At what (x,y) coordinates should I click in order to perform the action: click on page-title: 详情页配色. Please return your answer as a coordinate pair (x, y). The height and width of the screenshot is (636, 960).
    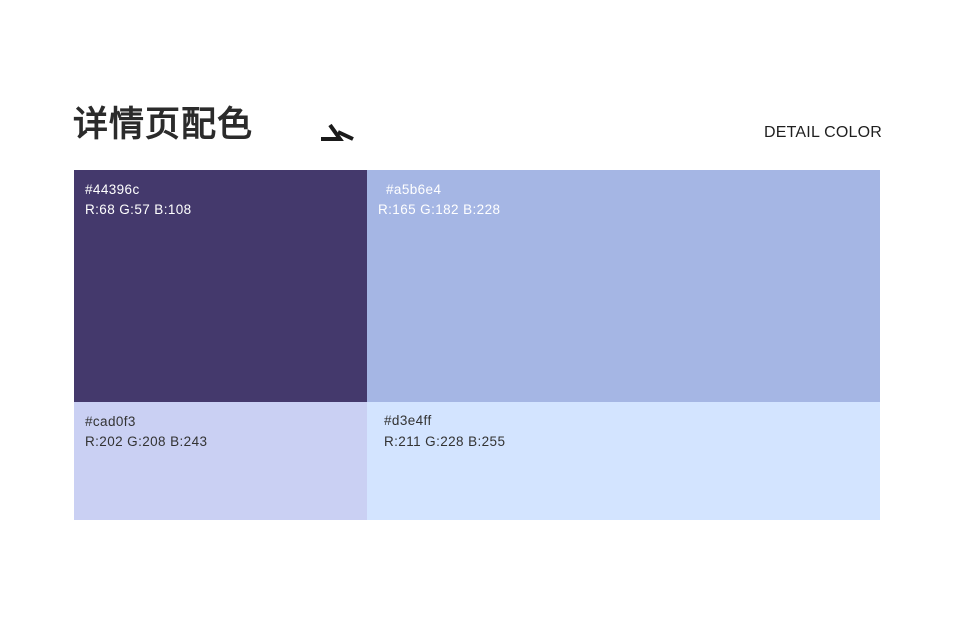
    Looking at the image, I should click on (163, 125).